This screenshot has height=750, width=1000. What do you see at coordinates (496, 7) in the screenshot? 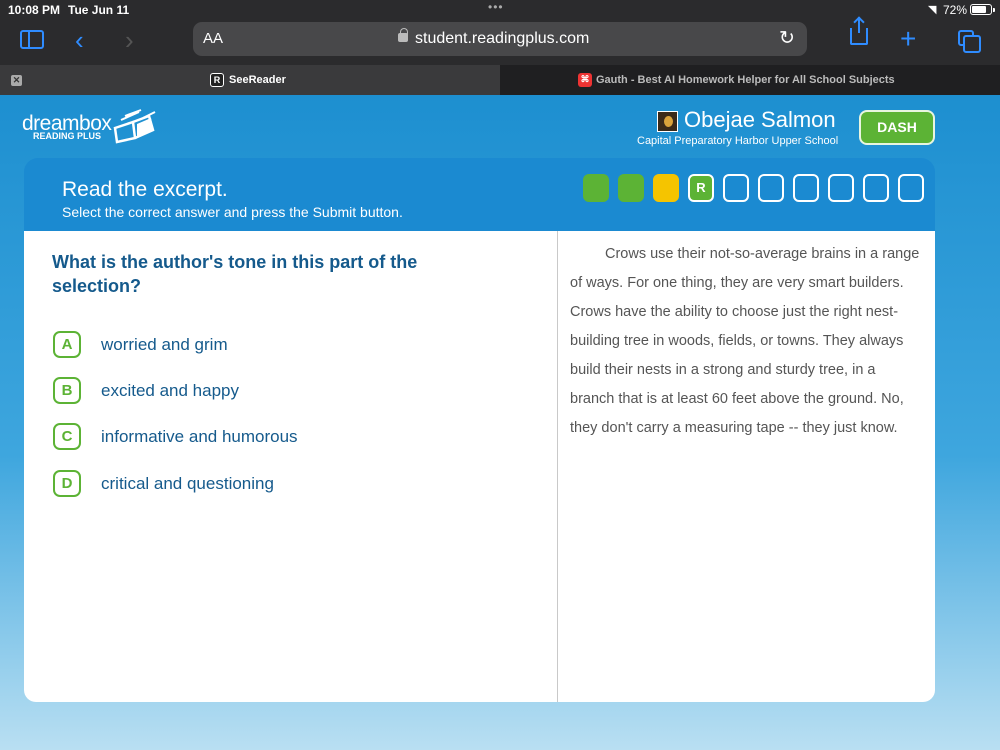
I see `multitasking-dots-icon: •••` at bounding box center [496, 7].